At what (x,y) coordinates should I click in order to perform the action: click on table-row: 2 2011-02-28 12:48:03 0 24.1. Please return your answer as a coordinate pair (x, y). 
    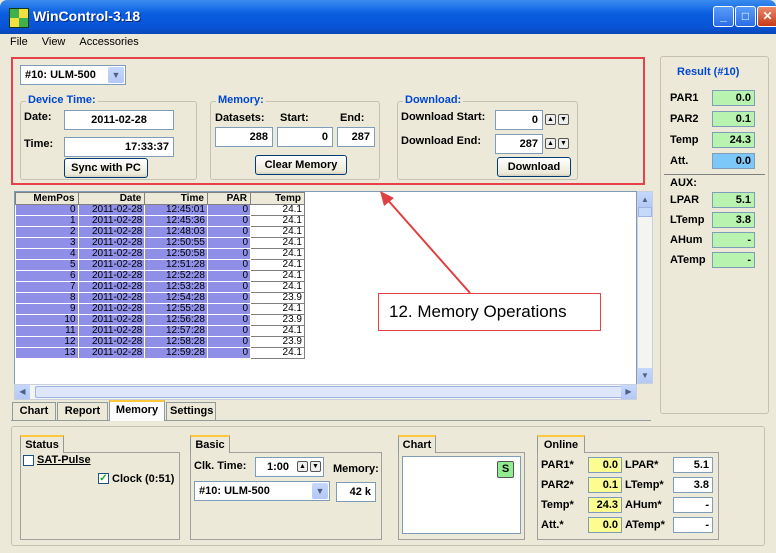
    Looking at the image, I should click on (160, 232).